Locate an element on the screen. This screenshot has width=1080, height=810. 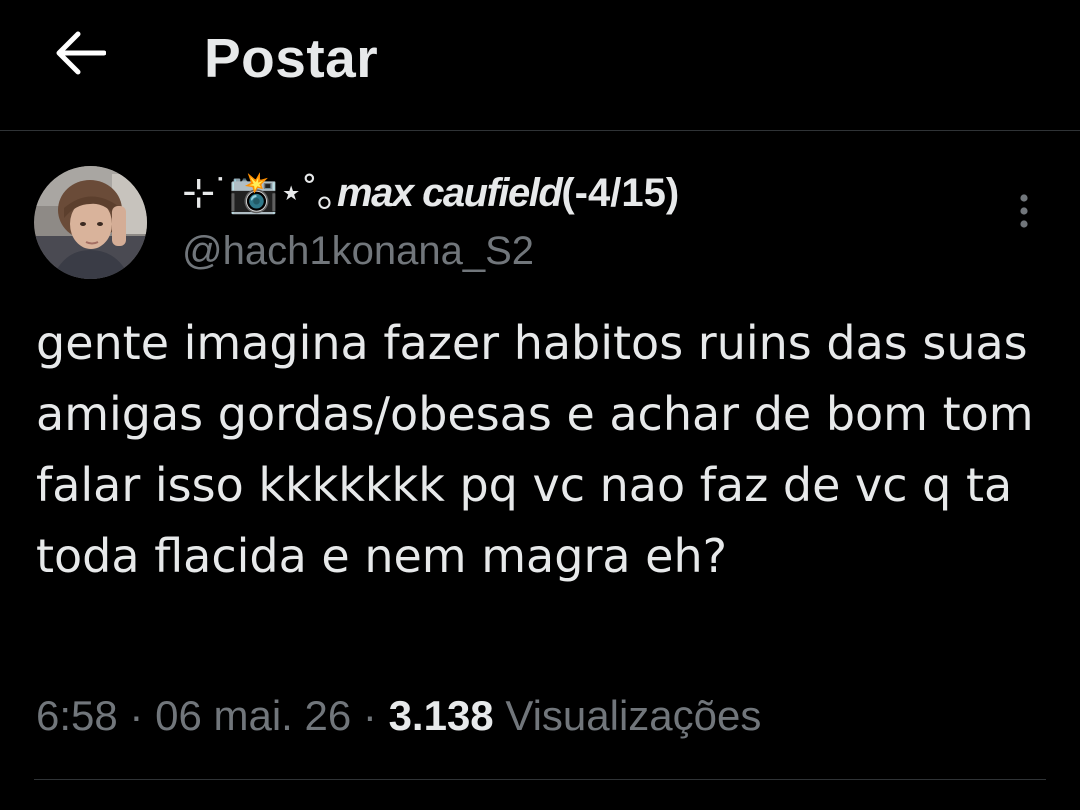
back-button is located at coordinates (80, 53).